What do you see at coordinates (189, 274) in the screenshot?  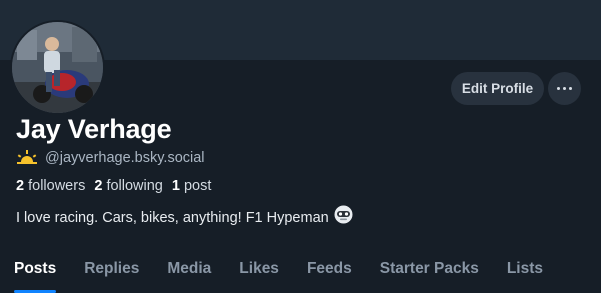 I see `tab-media: Media` at bounding box center [189, 274].